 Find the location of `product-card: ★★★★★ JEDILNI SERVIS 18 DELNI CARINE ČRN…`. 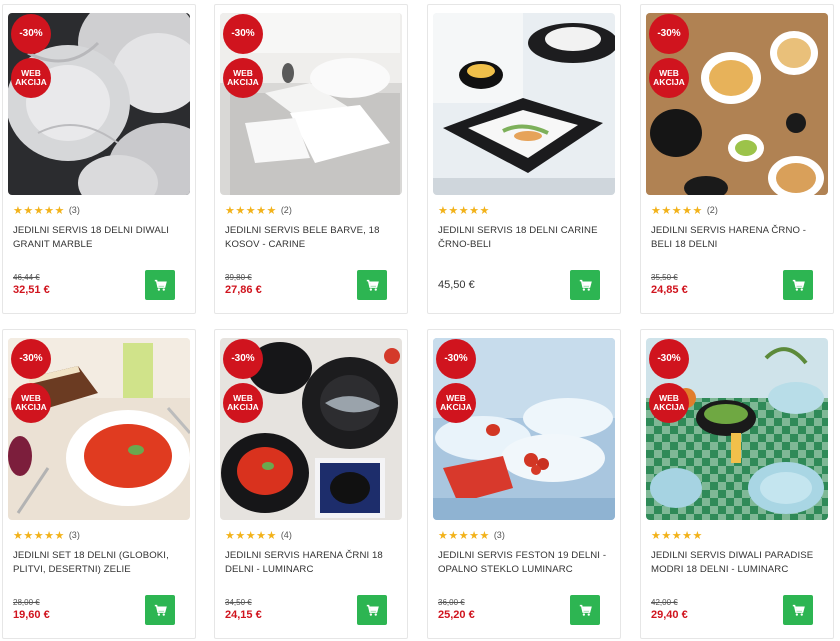

product-card: ★★★★★ JEDILNI SERVIS 18 DELNI CARINE ČRN… is located at coordinates (524, 159).